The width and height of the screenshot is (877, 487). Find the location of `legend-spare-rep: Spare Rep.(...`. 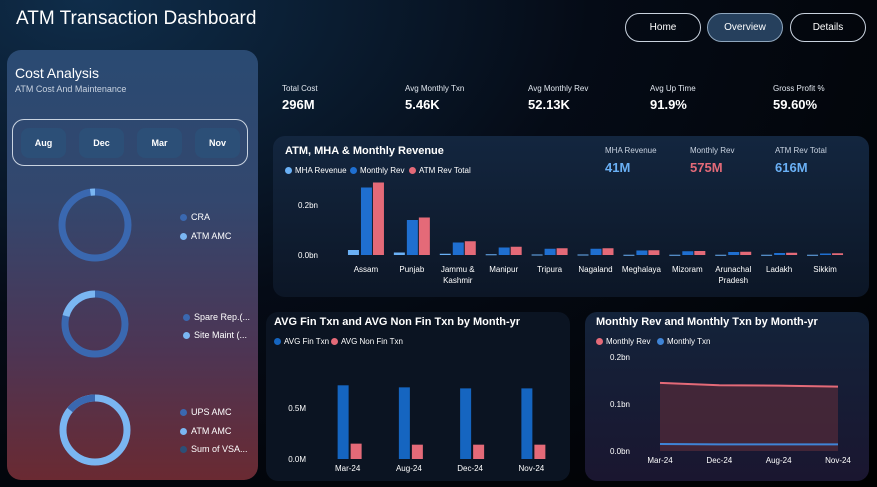

legend-spare-rep: Spare Rep.(... is located at coordinates (216, 317).